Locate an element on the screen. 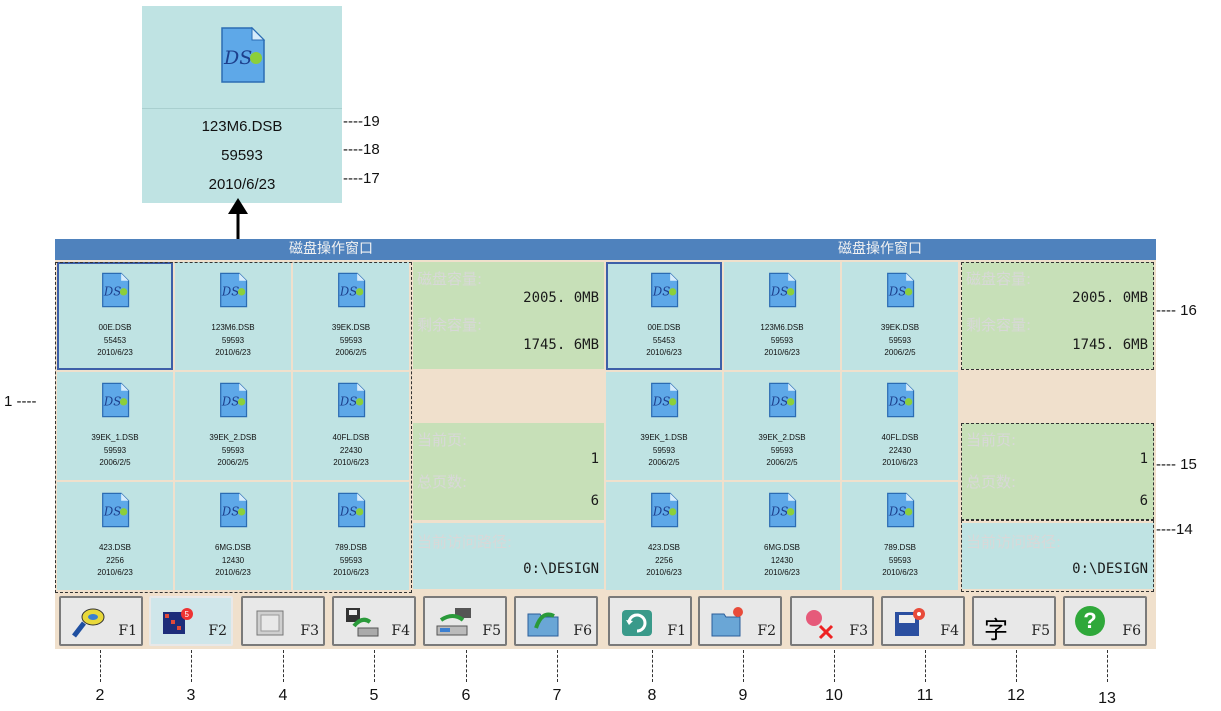 This screenshot has height=711, width=1221. free-capacity-label: 剩余容量: is located at coordinates (450, 325).